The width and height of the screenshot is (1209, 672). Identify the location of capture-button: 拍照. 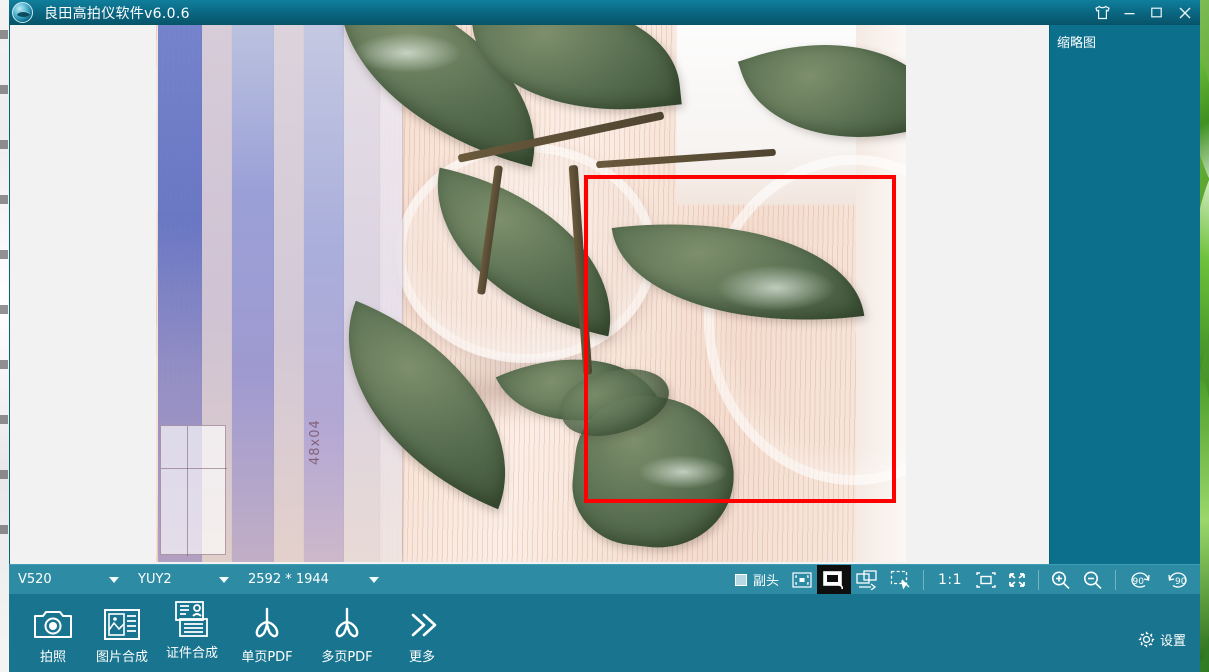
(53, 633).